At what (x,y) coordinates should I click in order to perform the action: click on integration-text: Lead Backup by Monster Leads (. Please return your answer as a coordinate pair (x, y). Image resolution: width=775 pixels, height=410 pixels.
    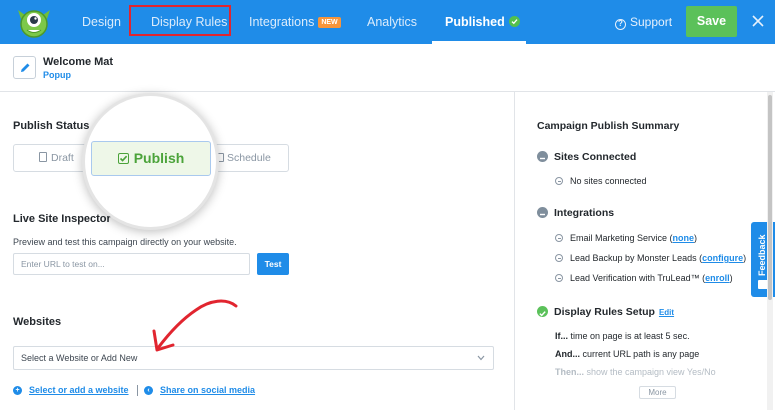
    Looking at the image, I should click on (636, 258).